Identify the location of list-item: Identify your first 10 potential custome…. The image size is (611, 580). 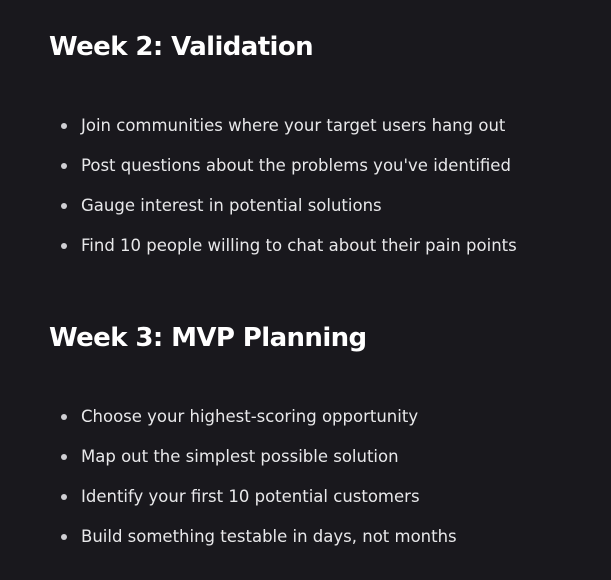
(321, 505).